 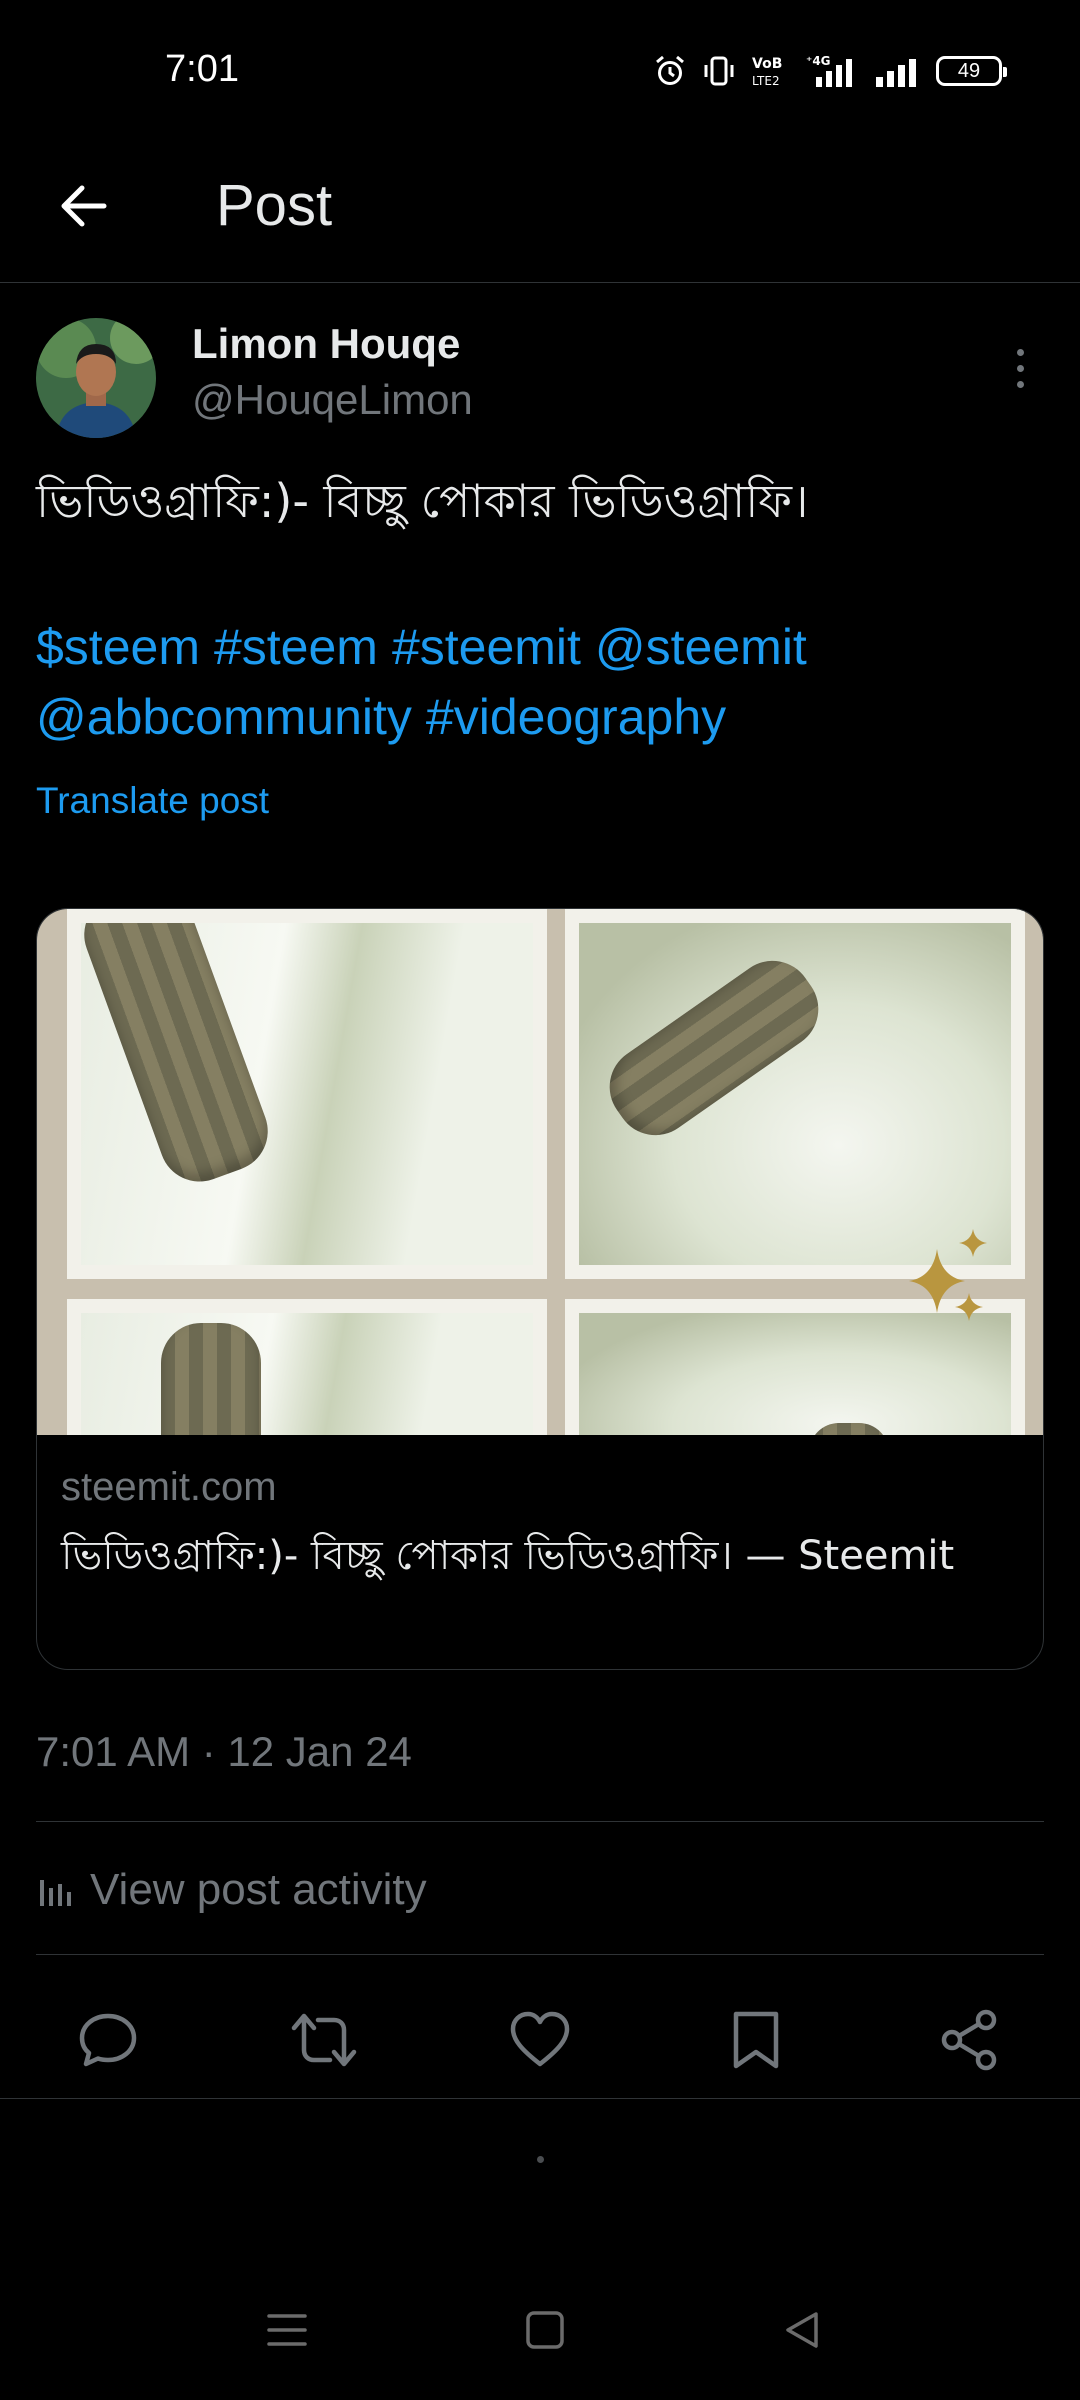 I want to click on back-nav-button, so click(x=802, y=2330).